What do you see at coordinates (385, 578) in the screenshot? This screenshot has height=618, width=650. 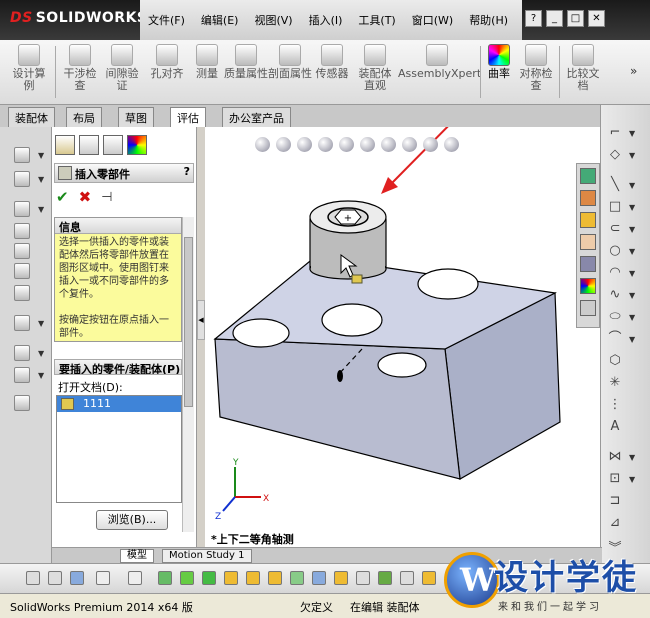 I see `filter-dimension-icon` at bounding box center [385, 578].